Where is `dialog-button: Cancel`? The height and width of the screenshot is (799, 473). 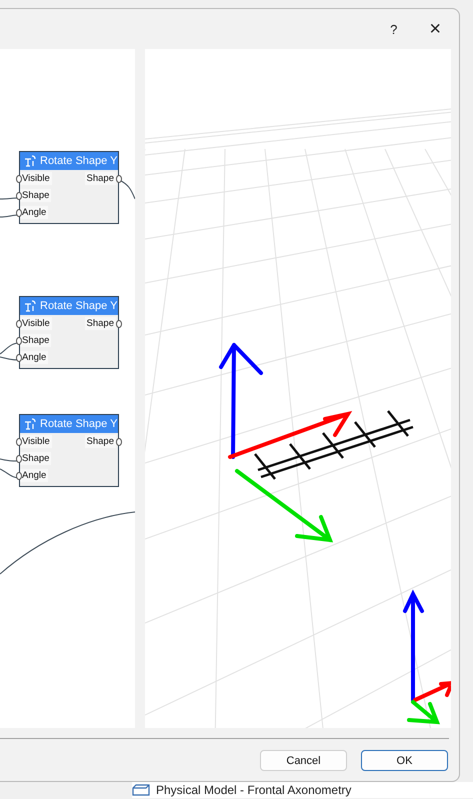 dialog-button: Cancel is located at coordinates (303, 760).